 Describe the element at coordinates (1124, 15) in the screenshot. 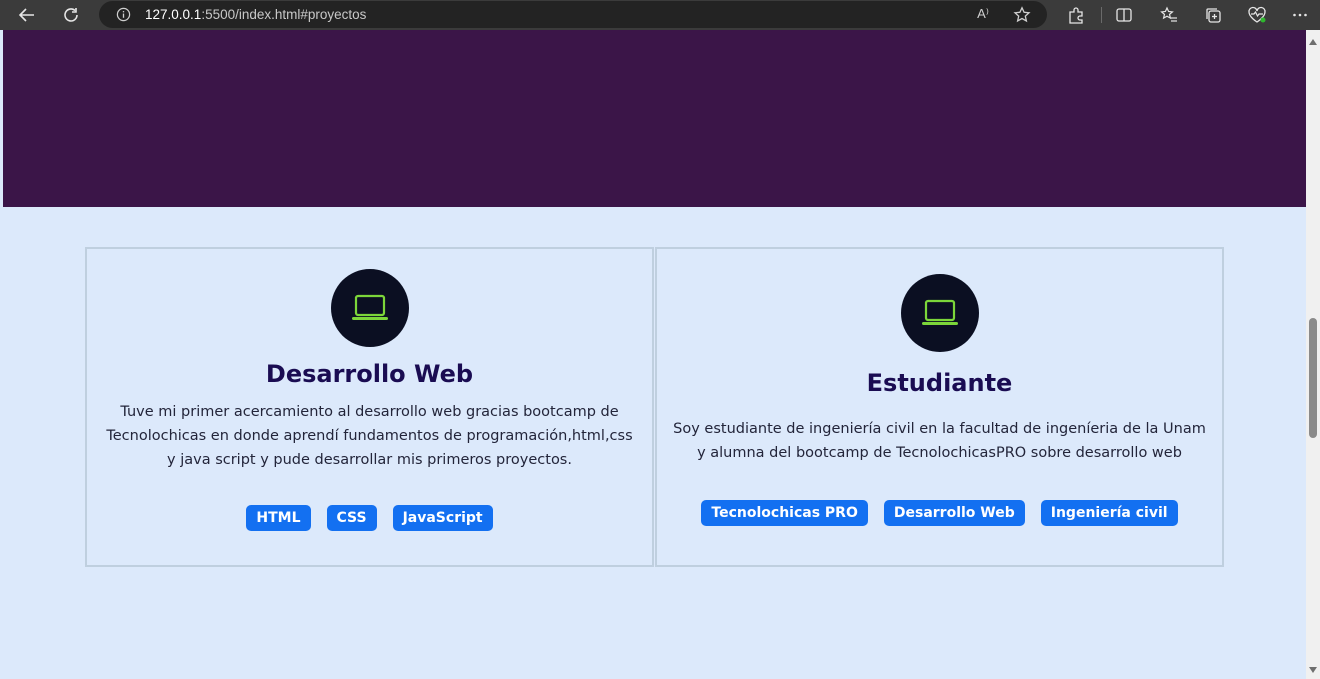

I see `split-screen-icon` at that location.